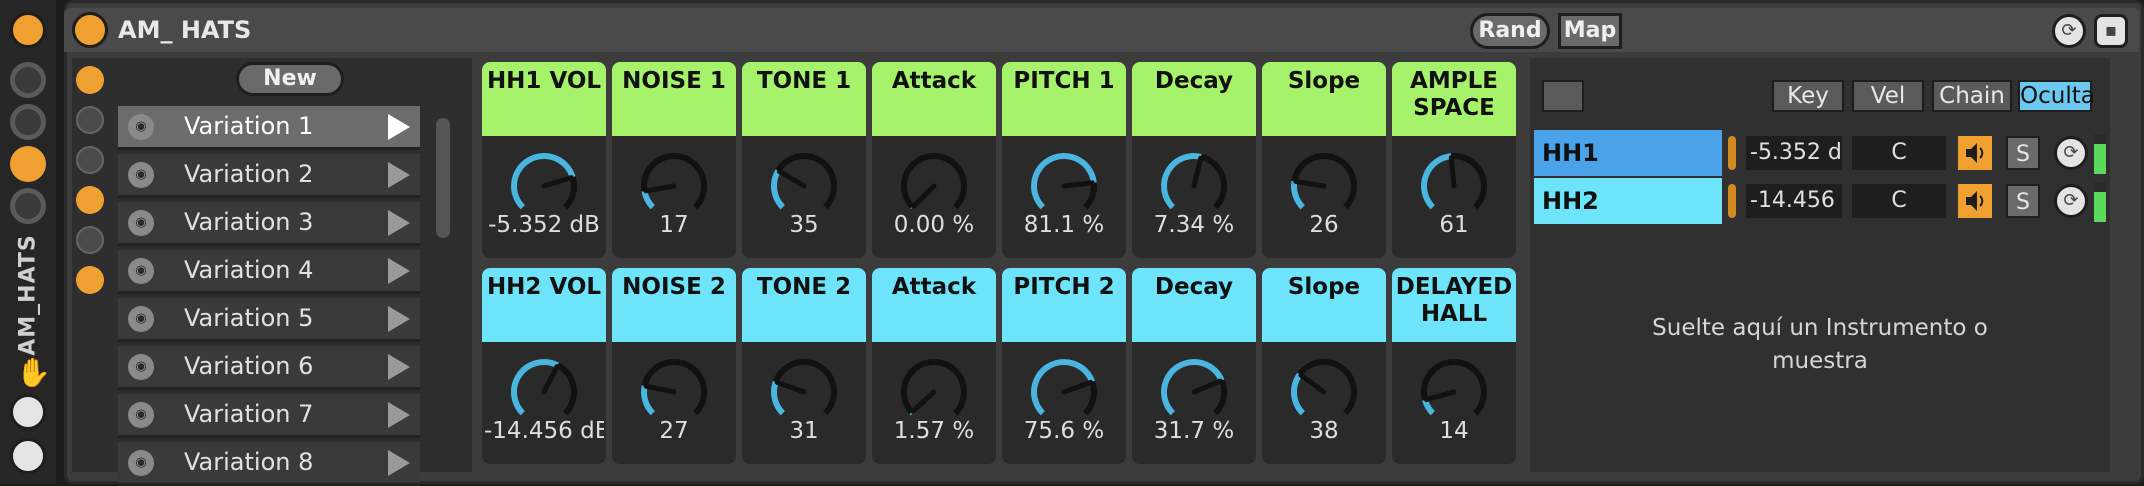 This screenshot has width=2144, height=486. I want to click on track-power-button, so click(28, 30).